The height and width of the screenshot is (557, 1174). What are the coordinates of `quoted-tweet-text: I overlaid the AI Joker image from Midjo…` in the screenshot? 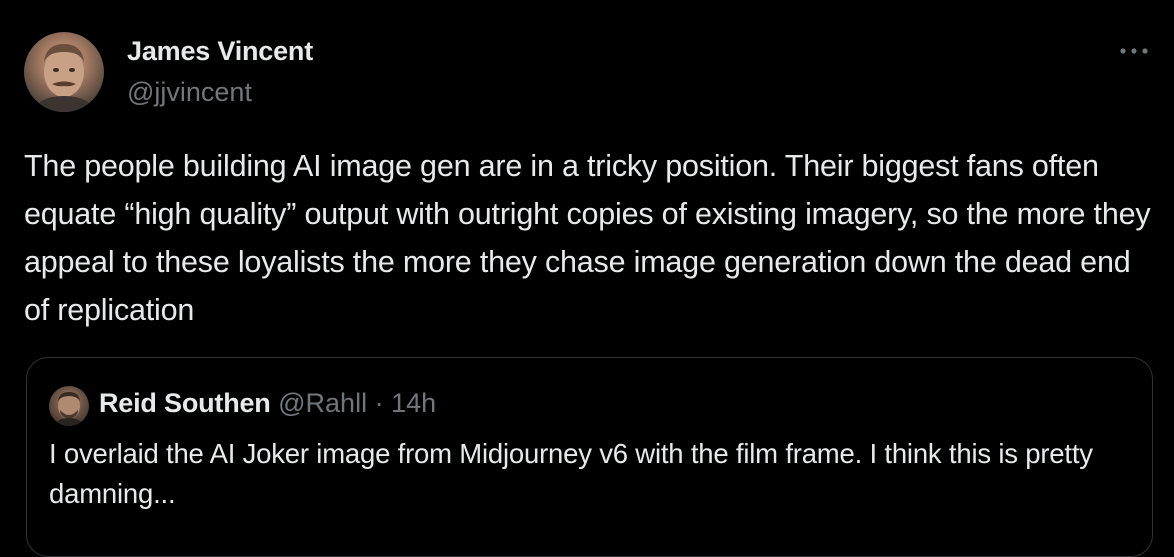 It's located at (571, 473).